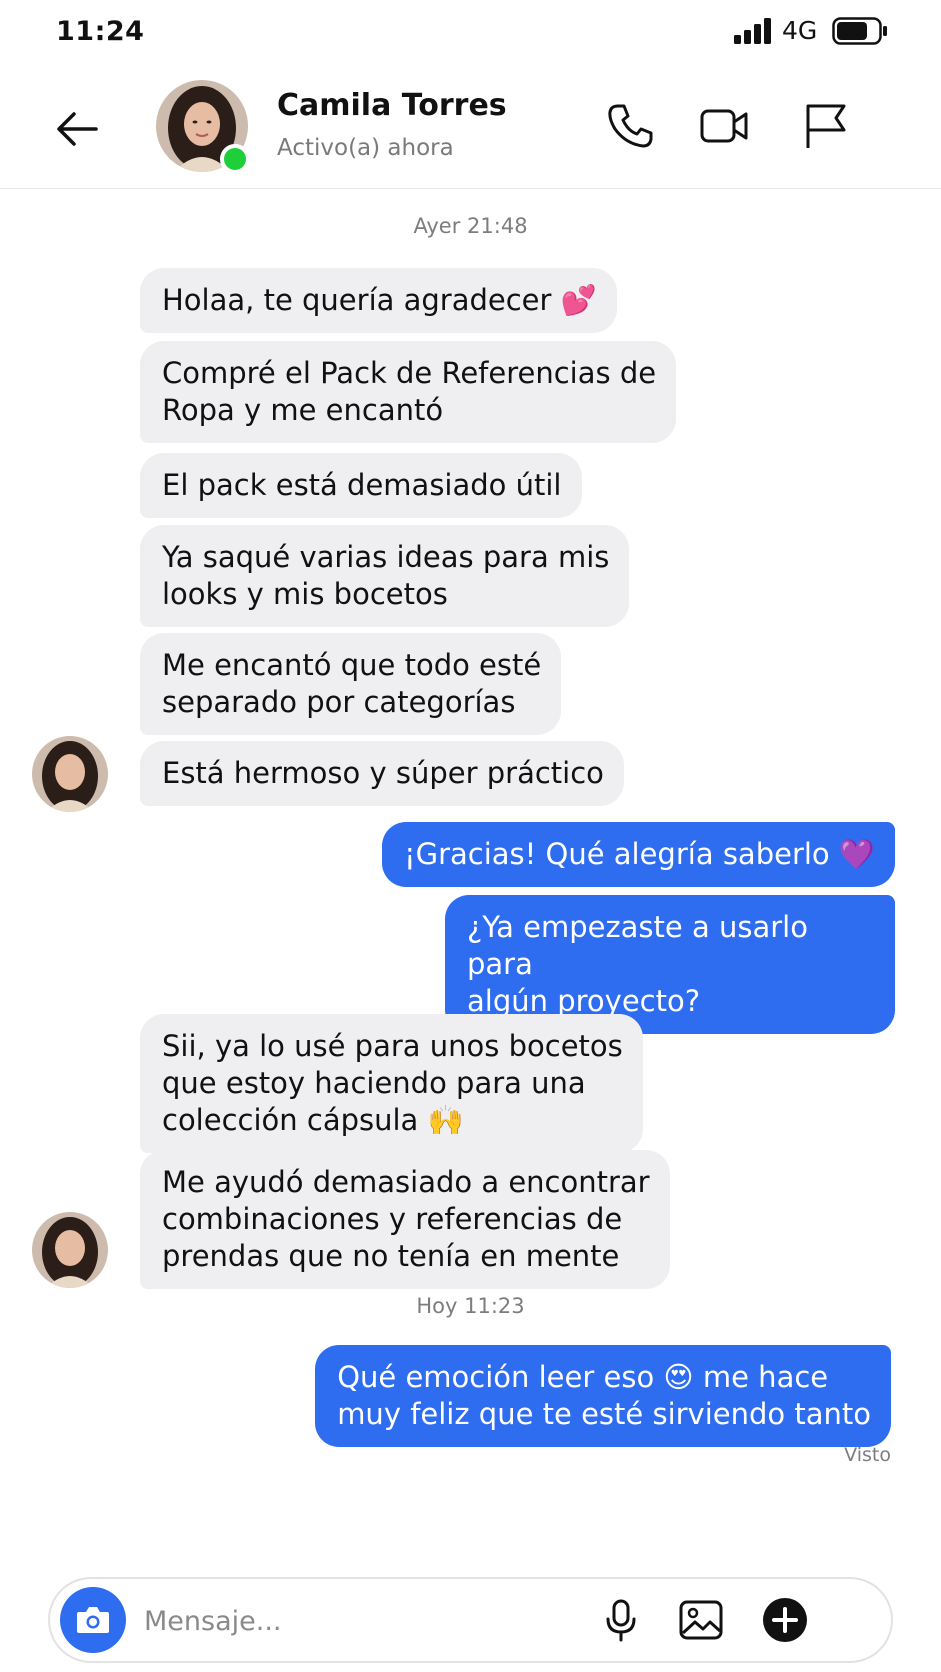 This screenshot has width=941, height=1672. What do you see at coordinates (77, 129) in the screenshot?
I see `back-arrow-icon` at bounding box center [77, 129].